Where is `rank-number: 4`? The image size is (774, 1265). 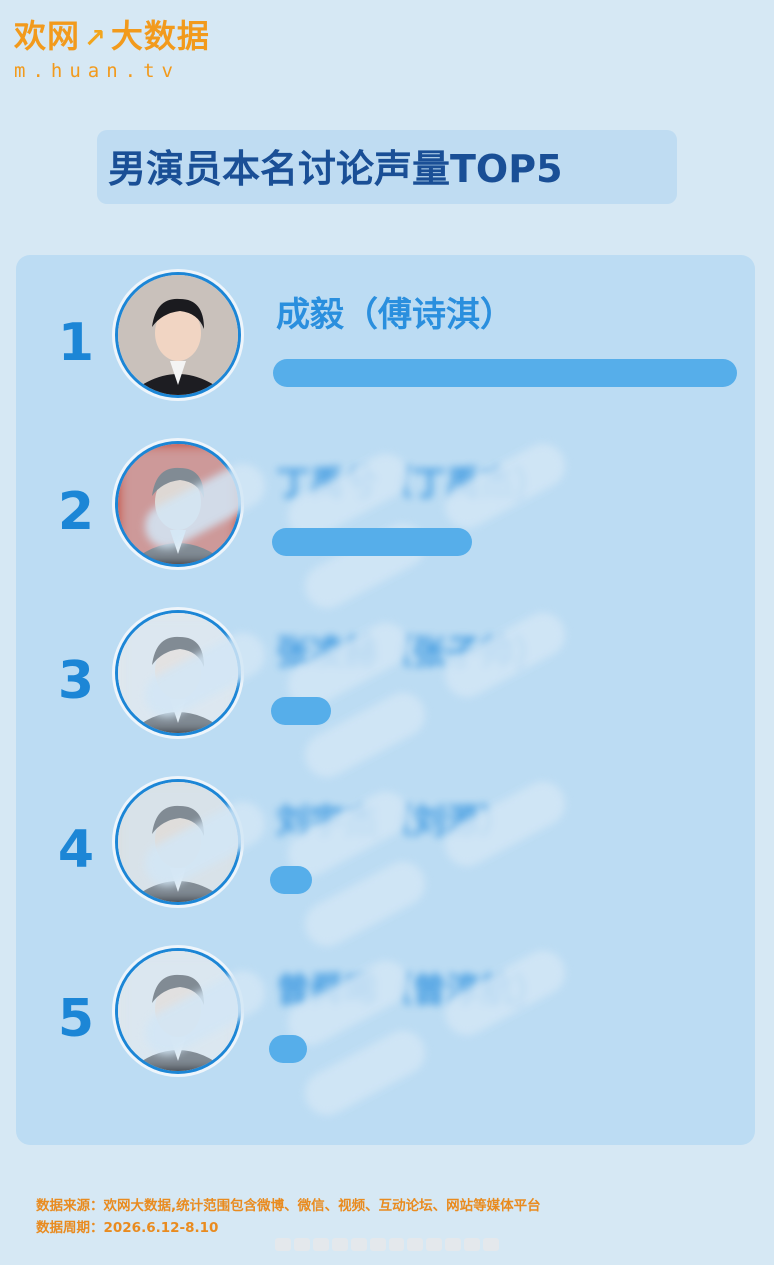 rank-number: 4 is located at coordinates (76, 850).